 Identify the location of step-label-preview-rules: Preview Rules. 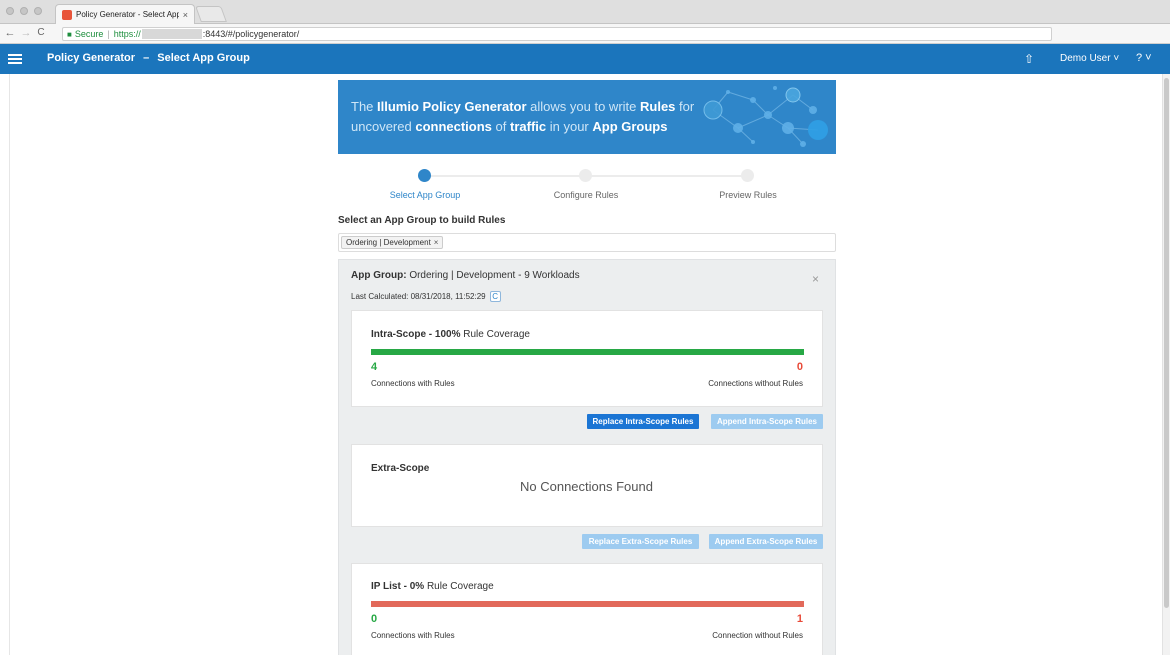
(748, 195).